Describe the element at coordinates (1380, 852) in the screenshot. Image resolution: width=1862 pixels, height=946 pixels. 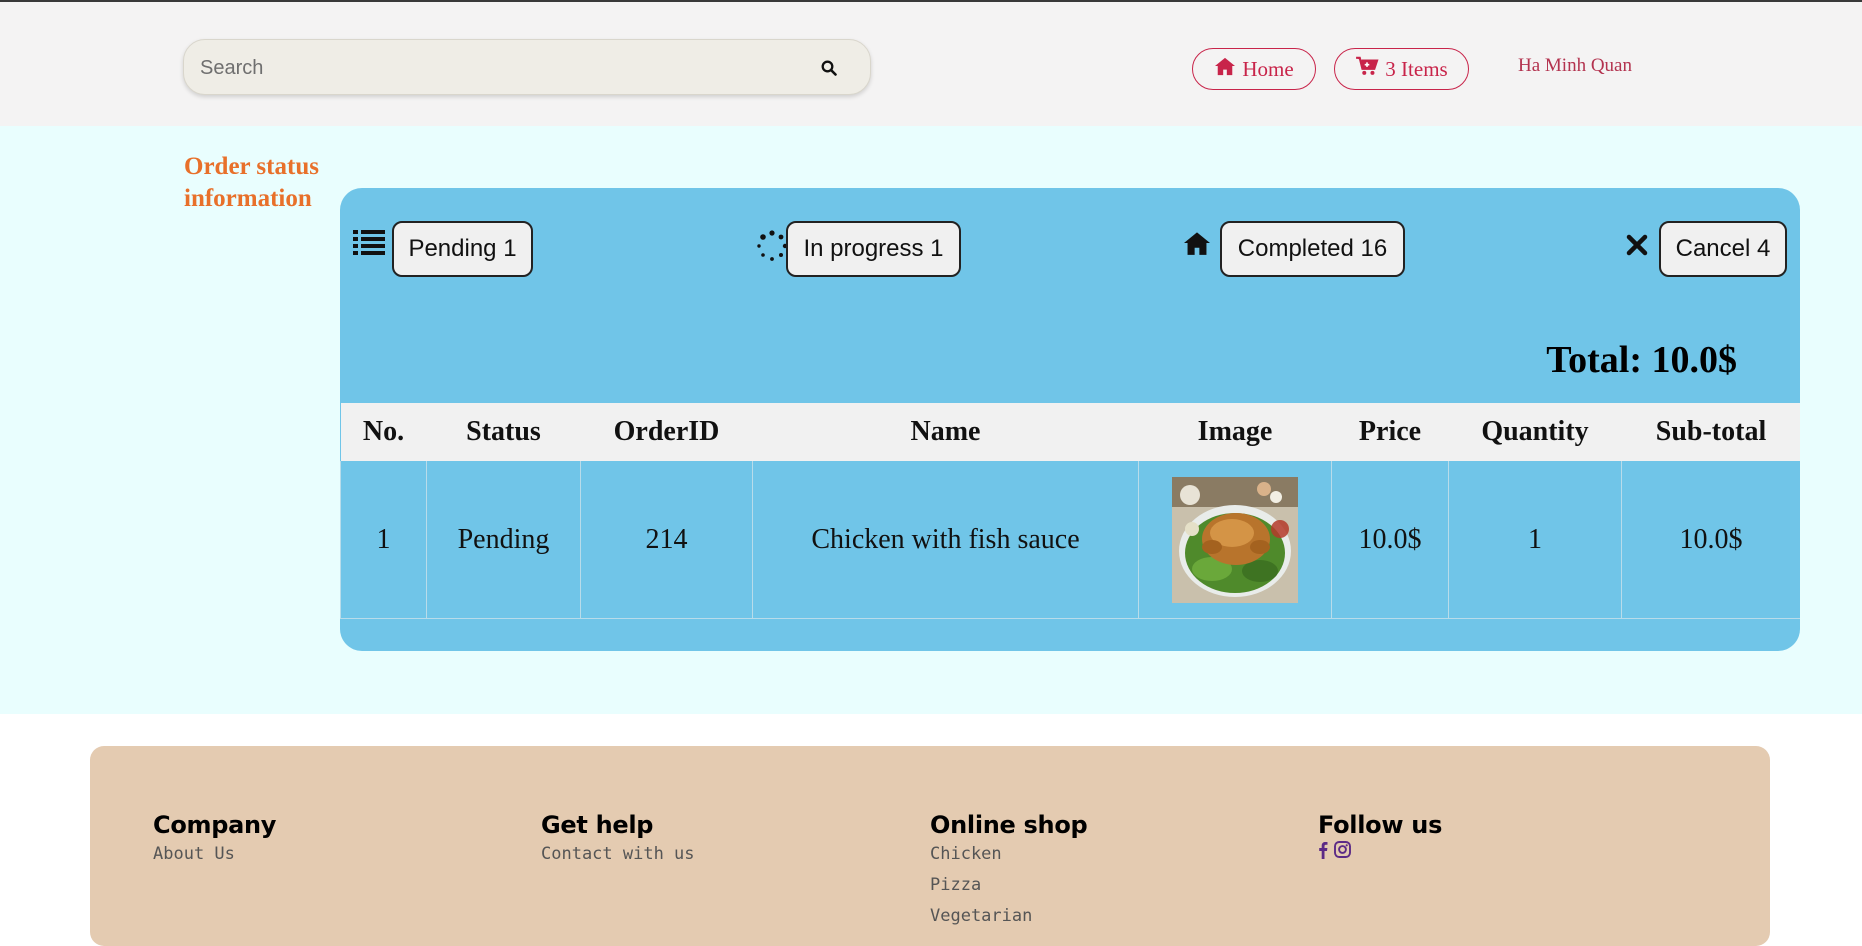
I see `social-links` at that location.